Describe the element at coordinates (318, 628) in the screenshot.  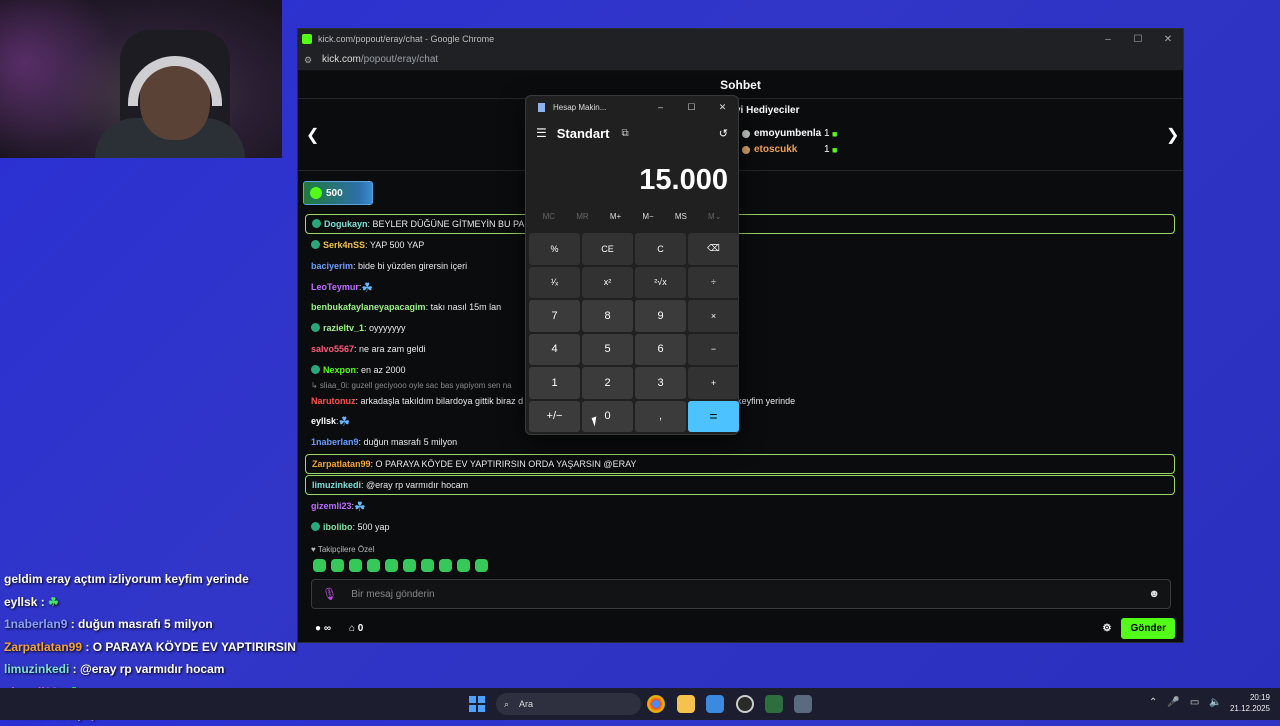
I see `points-icon: ●` at that location.